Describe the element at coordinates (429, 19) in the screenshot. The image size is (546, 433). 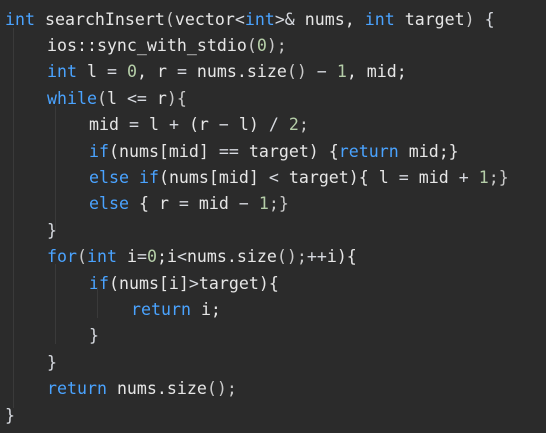
I see `code-token: target` at that location.